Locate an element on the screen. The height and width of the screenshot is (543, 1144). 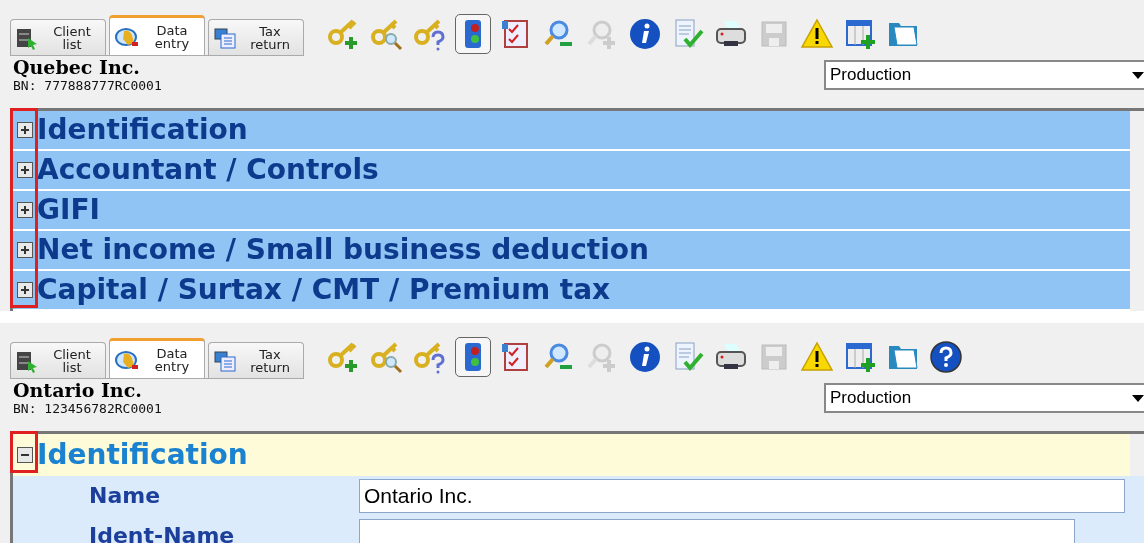
section-header: Capital / Surtax / CMT / Premium tax is located at coordinates (571, 291).